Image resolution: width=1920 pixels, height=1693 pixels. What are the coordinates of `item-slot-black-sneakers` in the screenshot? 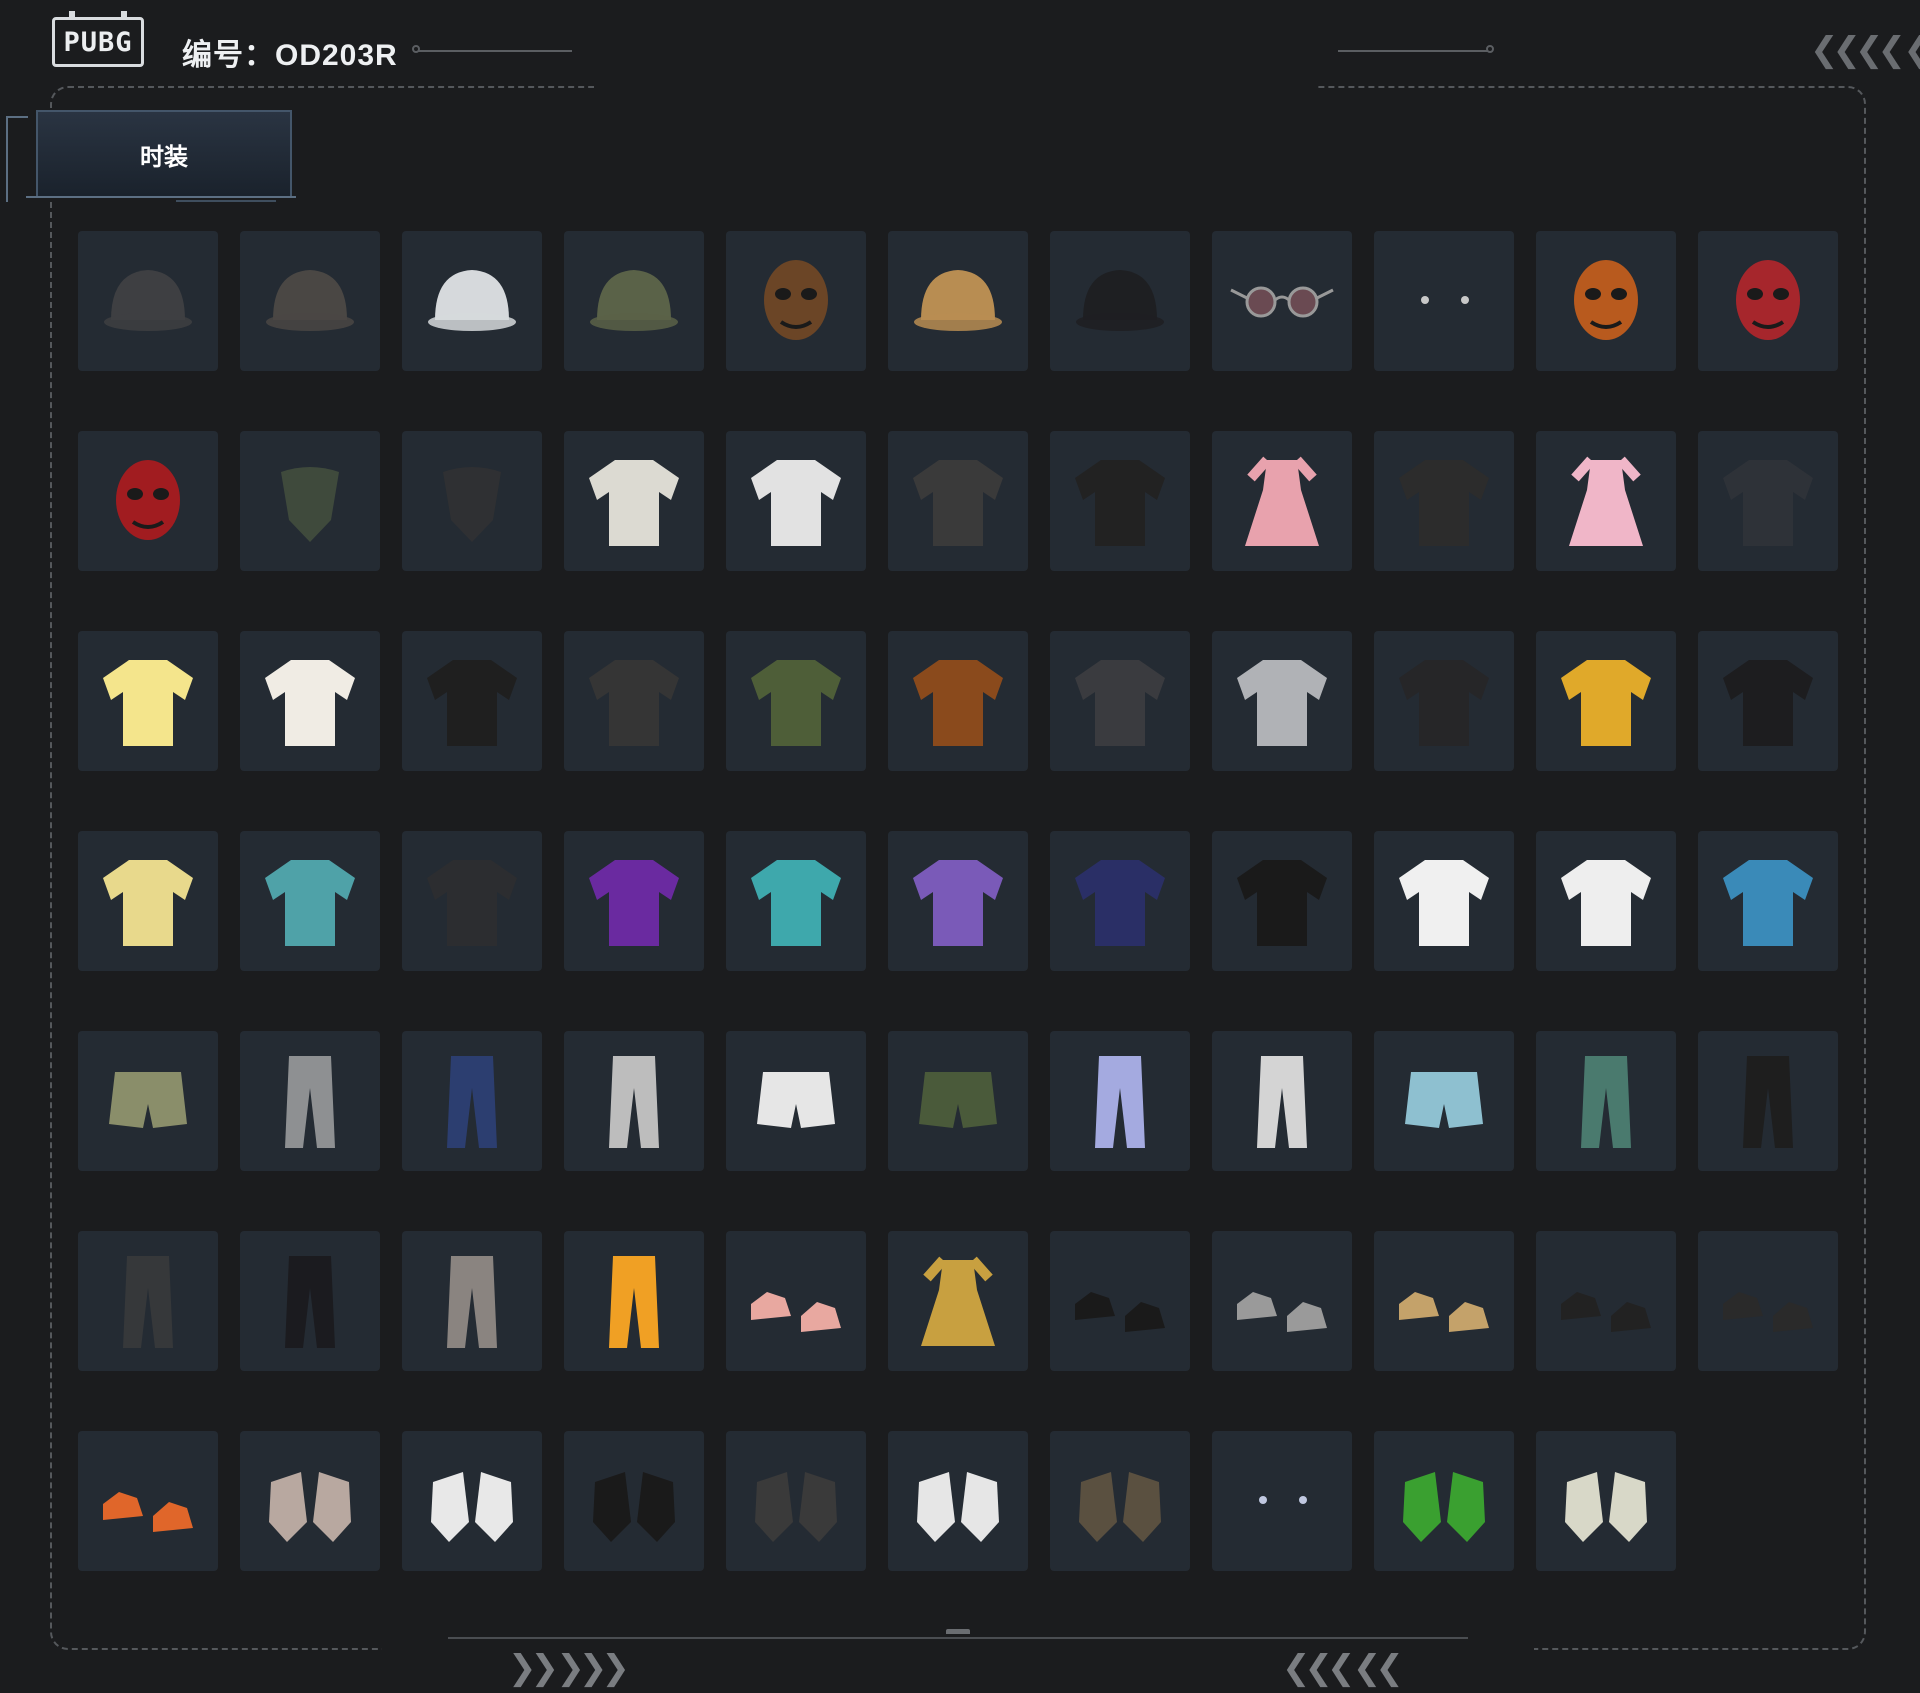 It's located at (1606, 1301).